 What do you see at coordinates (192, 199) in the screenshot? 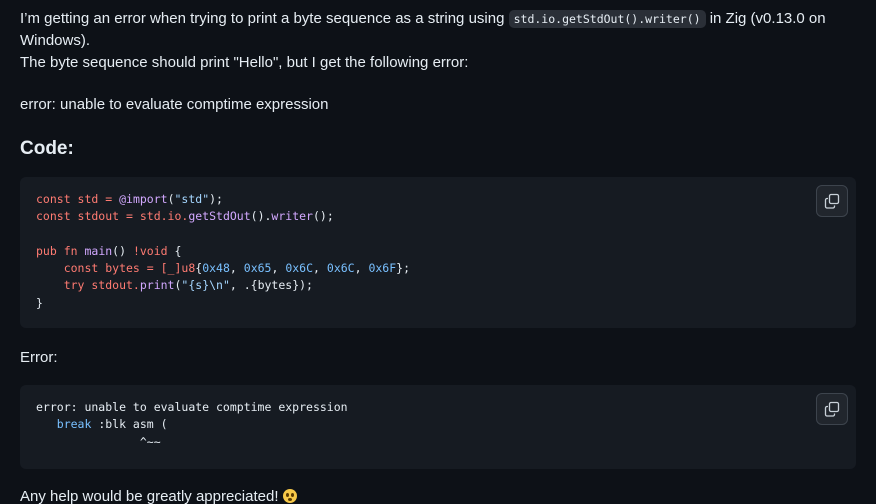
I see `code-token: "std"` at bounding box center [192, 199].